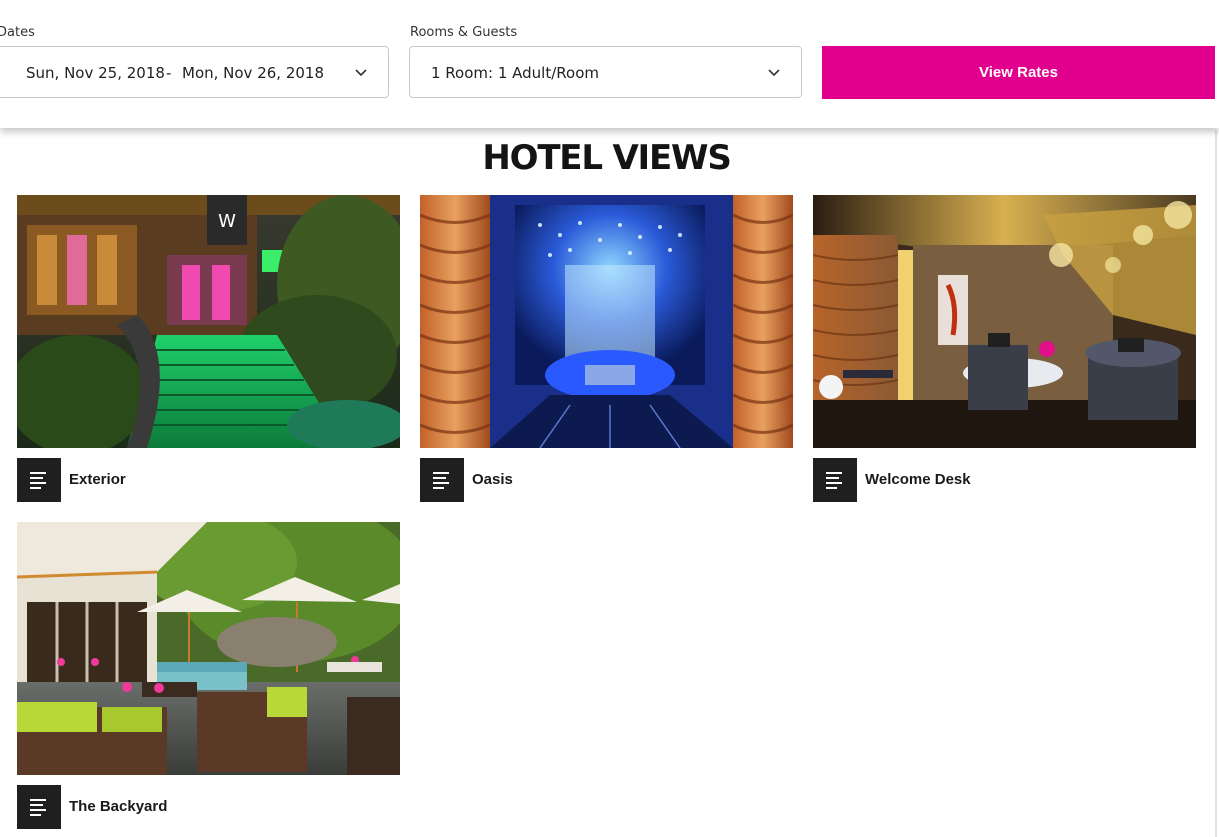 Image resolution: width=1219 pixels, height=837 pixels. Describe the element at coordinates (606, 158) in the screenshot. I see `section-title: HOTEL VIEWS` at that location.